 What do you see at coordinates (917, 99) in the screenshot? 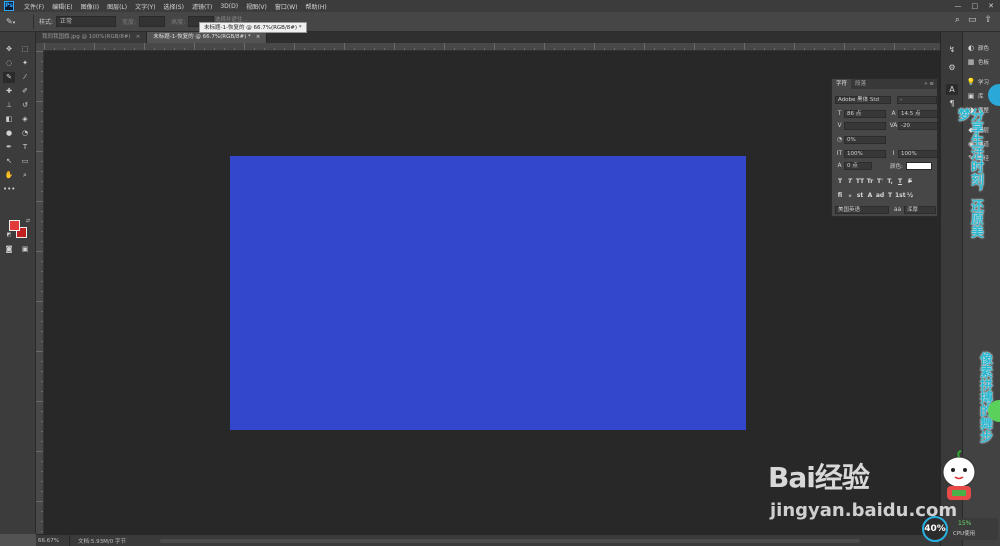
I see `font-style-select: -` at bounding box center [917, 99].